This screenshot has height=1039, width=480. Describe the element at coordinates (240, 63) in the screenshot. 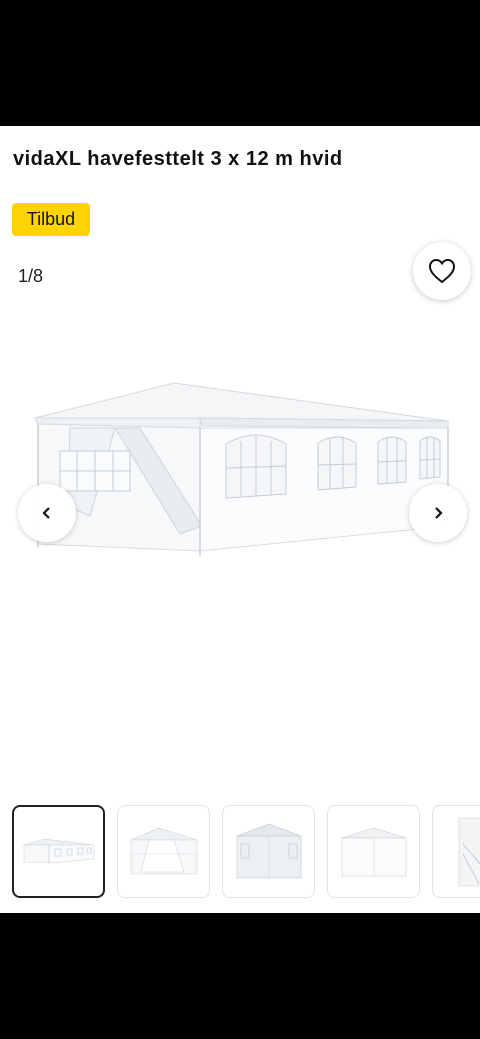

I see `status-bar-area` at that location.